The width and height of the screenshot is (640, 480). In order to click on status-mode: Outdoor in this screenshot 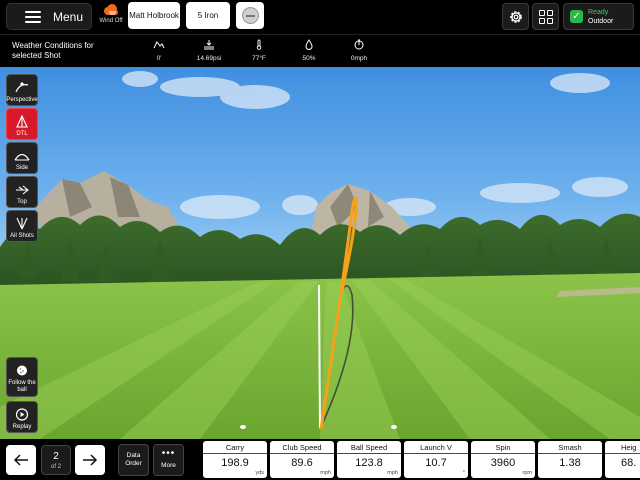, I will do `click(601, 21)`.